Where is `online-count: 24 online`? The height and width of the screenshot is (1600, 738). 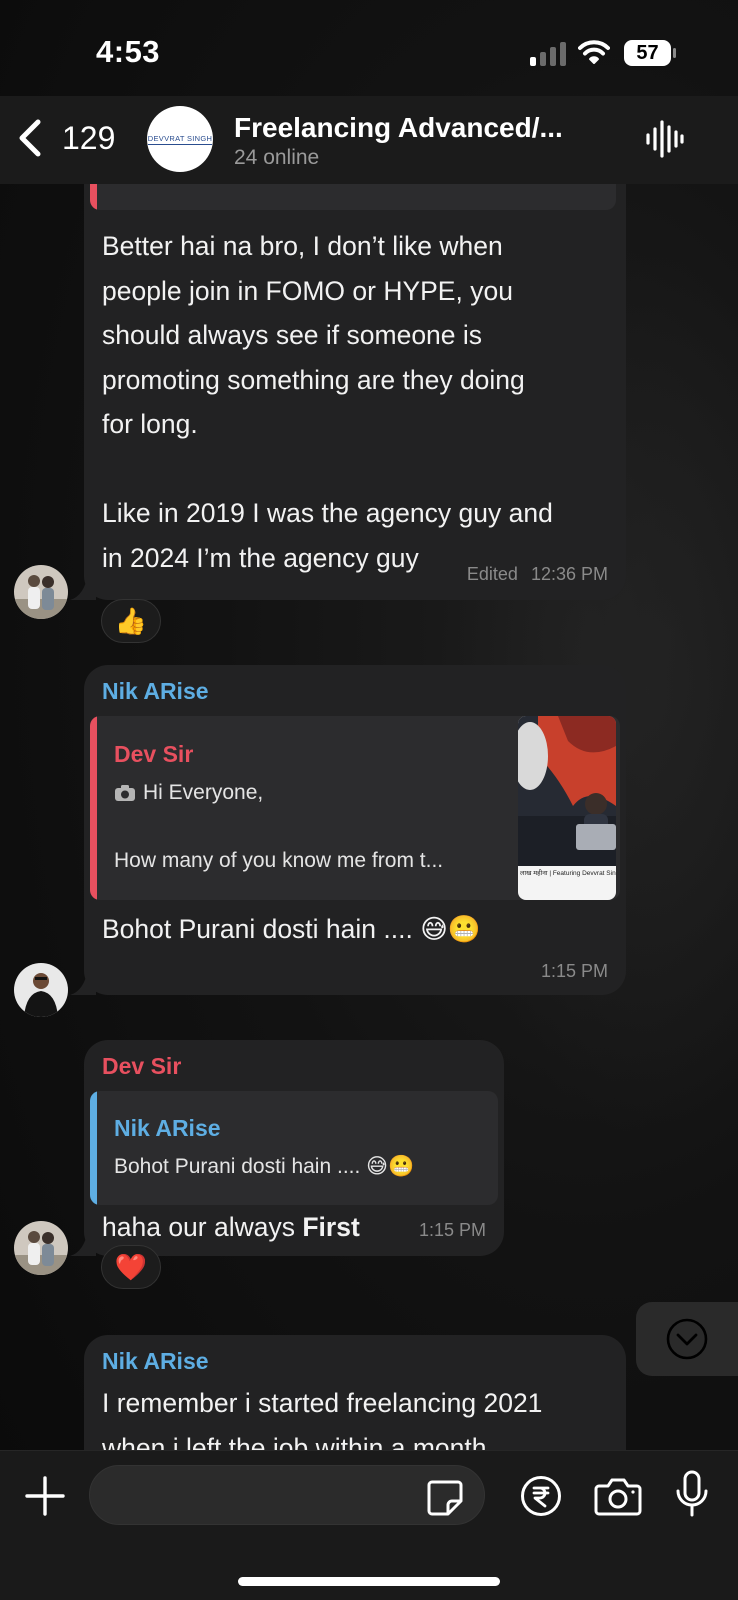 online-count: 24 online is located at coordinates (277, 157).